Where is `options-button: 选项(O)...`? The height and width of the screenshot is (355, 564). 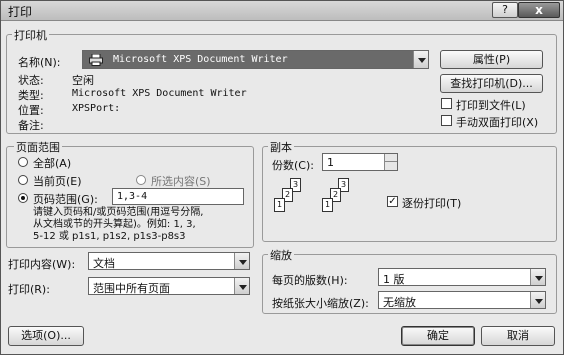
options-button: 选项(O)... is located at coordinates (46, 336).